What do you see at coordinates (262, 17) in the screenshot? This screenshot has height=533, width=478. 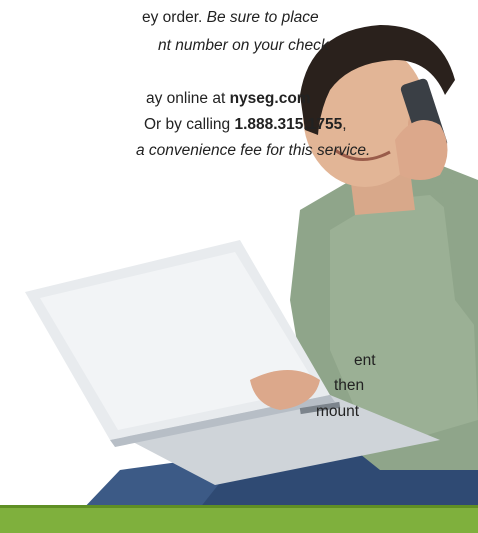 I see `text-line-1-italic: Be sure to place` at bounding box center [262, 17].